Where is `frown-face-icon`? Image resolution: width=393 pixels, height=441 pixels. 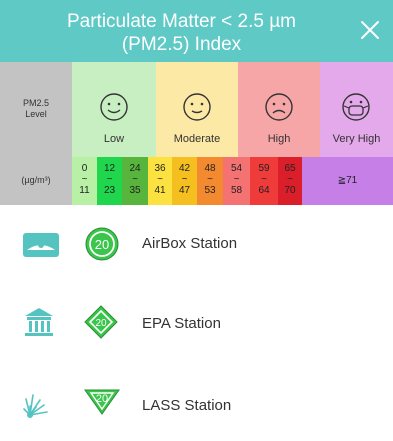
frown-face-icon is located at coordinates (279, 107).